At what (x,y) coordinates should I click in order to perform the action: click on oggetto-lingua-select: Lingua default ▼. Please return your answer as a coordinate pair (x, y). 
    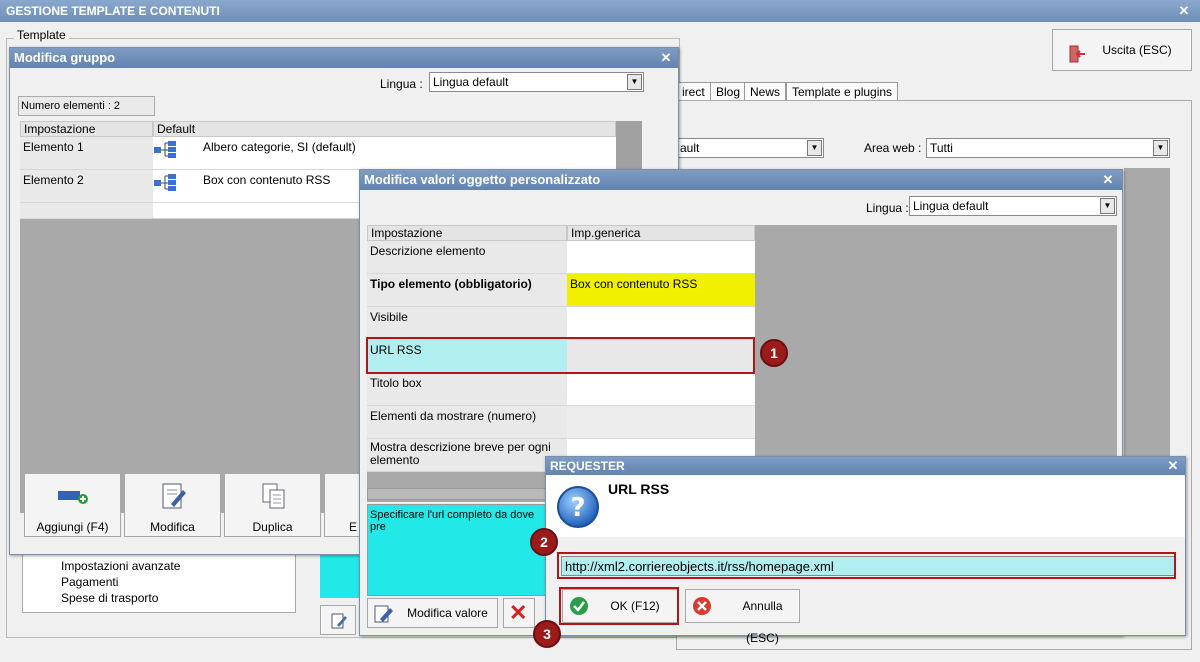
    Looking at the image, I should click on (1013, 206).